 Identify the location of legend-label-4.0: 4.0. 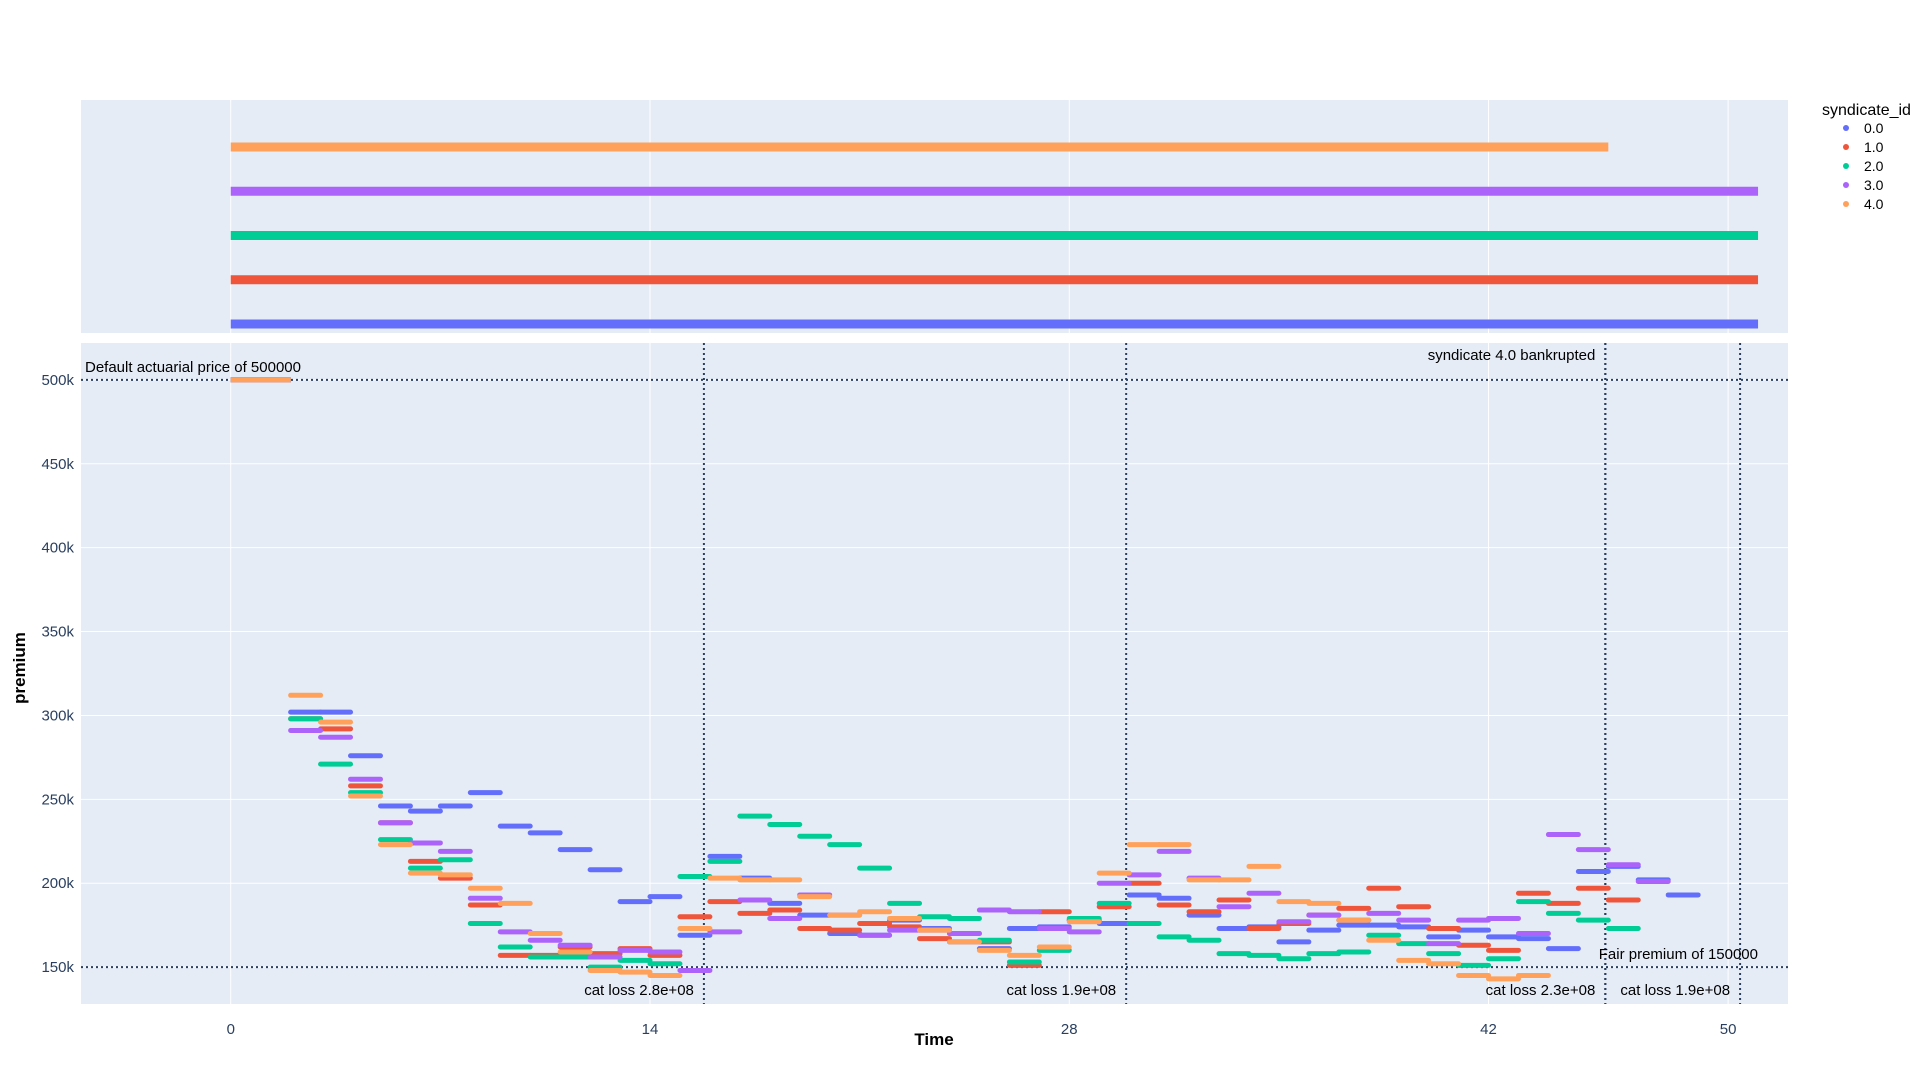
(1874, 204).